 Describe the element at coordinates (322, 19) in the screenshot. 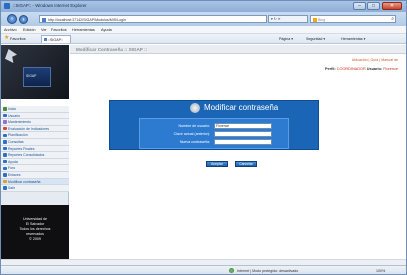

I see `search-placeholder: Bing` at that location.